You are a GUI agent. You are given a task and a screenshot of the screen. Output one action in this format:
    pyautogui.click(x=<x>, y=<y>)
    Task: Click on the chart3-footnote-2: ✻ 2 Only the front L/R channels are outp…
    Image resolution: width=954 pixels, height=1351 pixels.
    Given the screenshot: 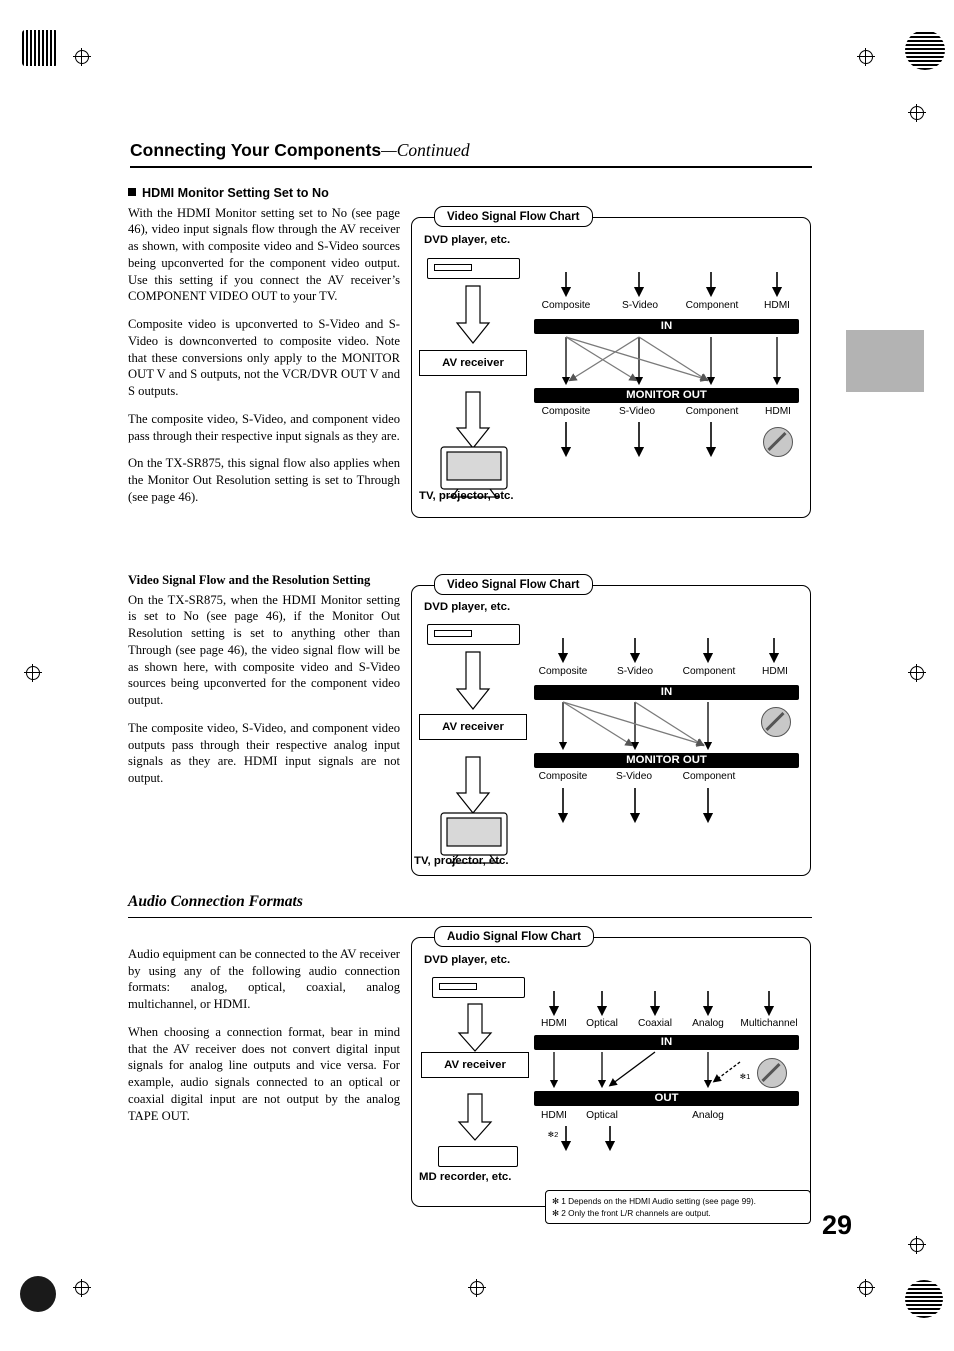 What is the action you would take?
    pyautogui.click(x=631, y=1213)
    